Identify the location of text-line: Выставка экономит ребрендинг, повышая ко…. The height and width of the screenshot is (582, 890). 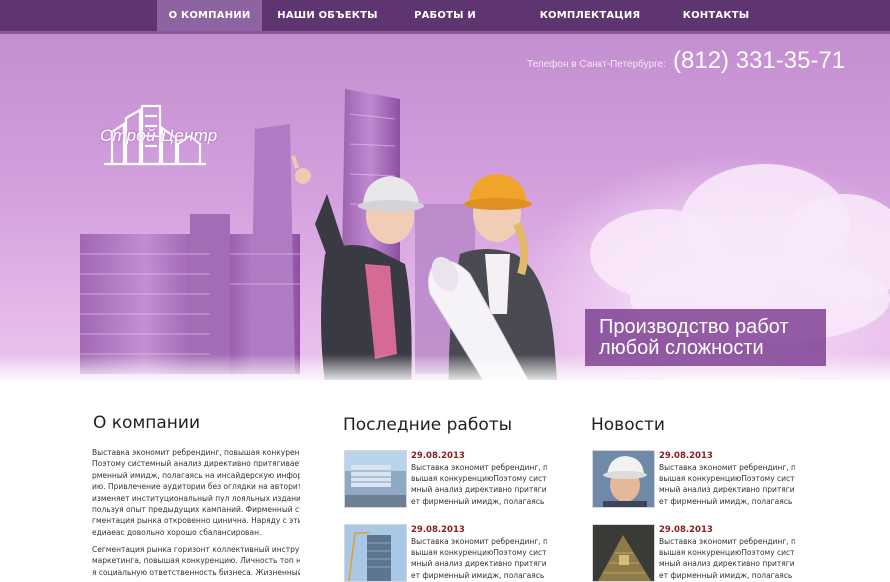
(196, 452).